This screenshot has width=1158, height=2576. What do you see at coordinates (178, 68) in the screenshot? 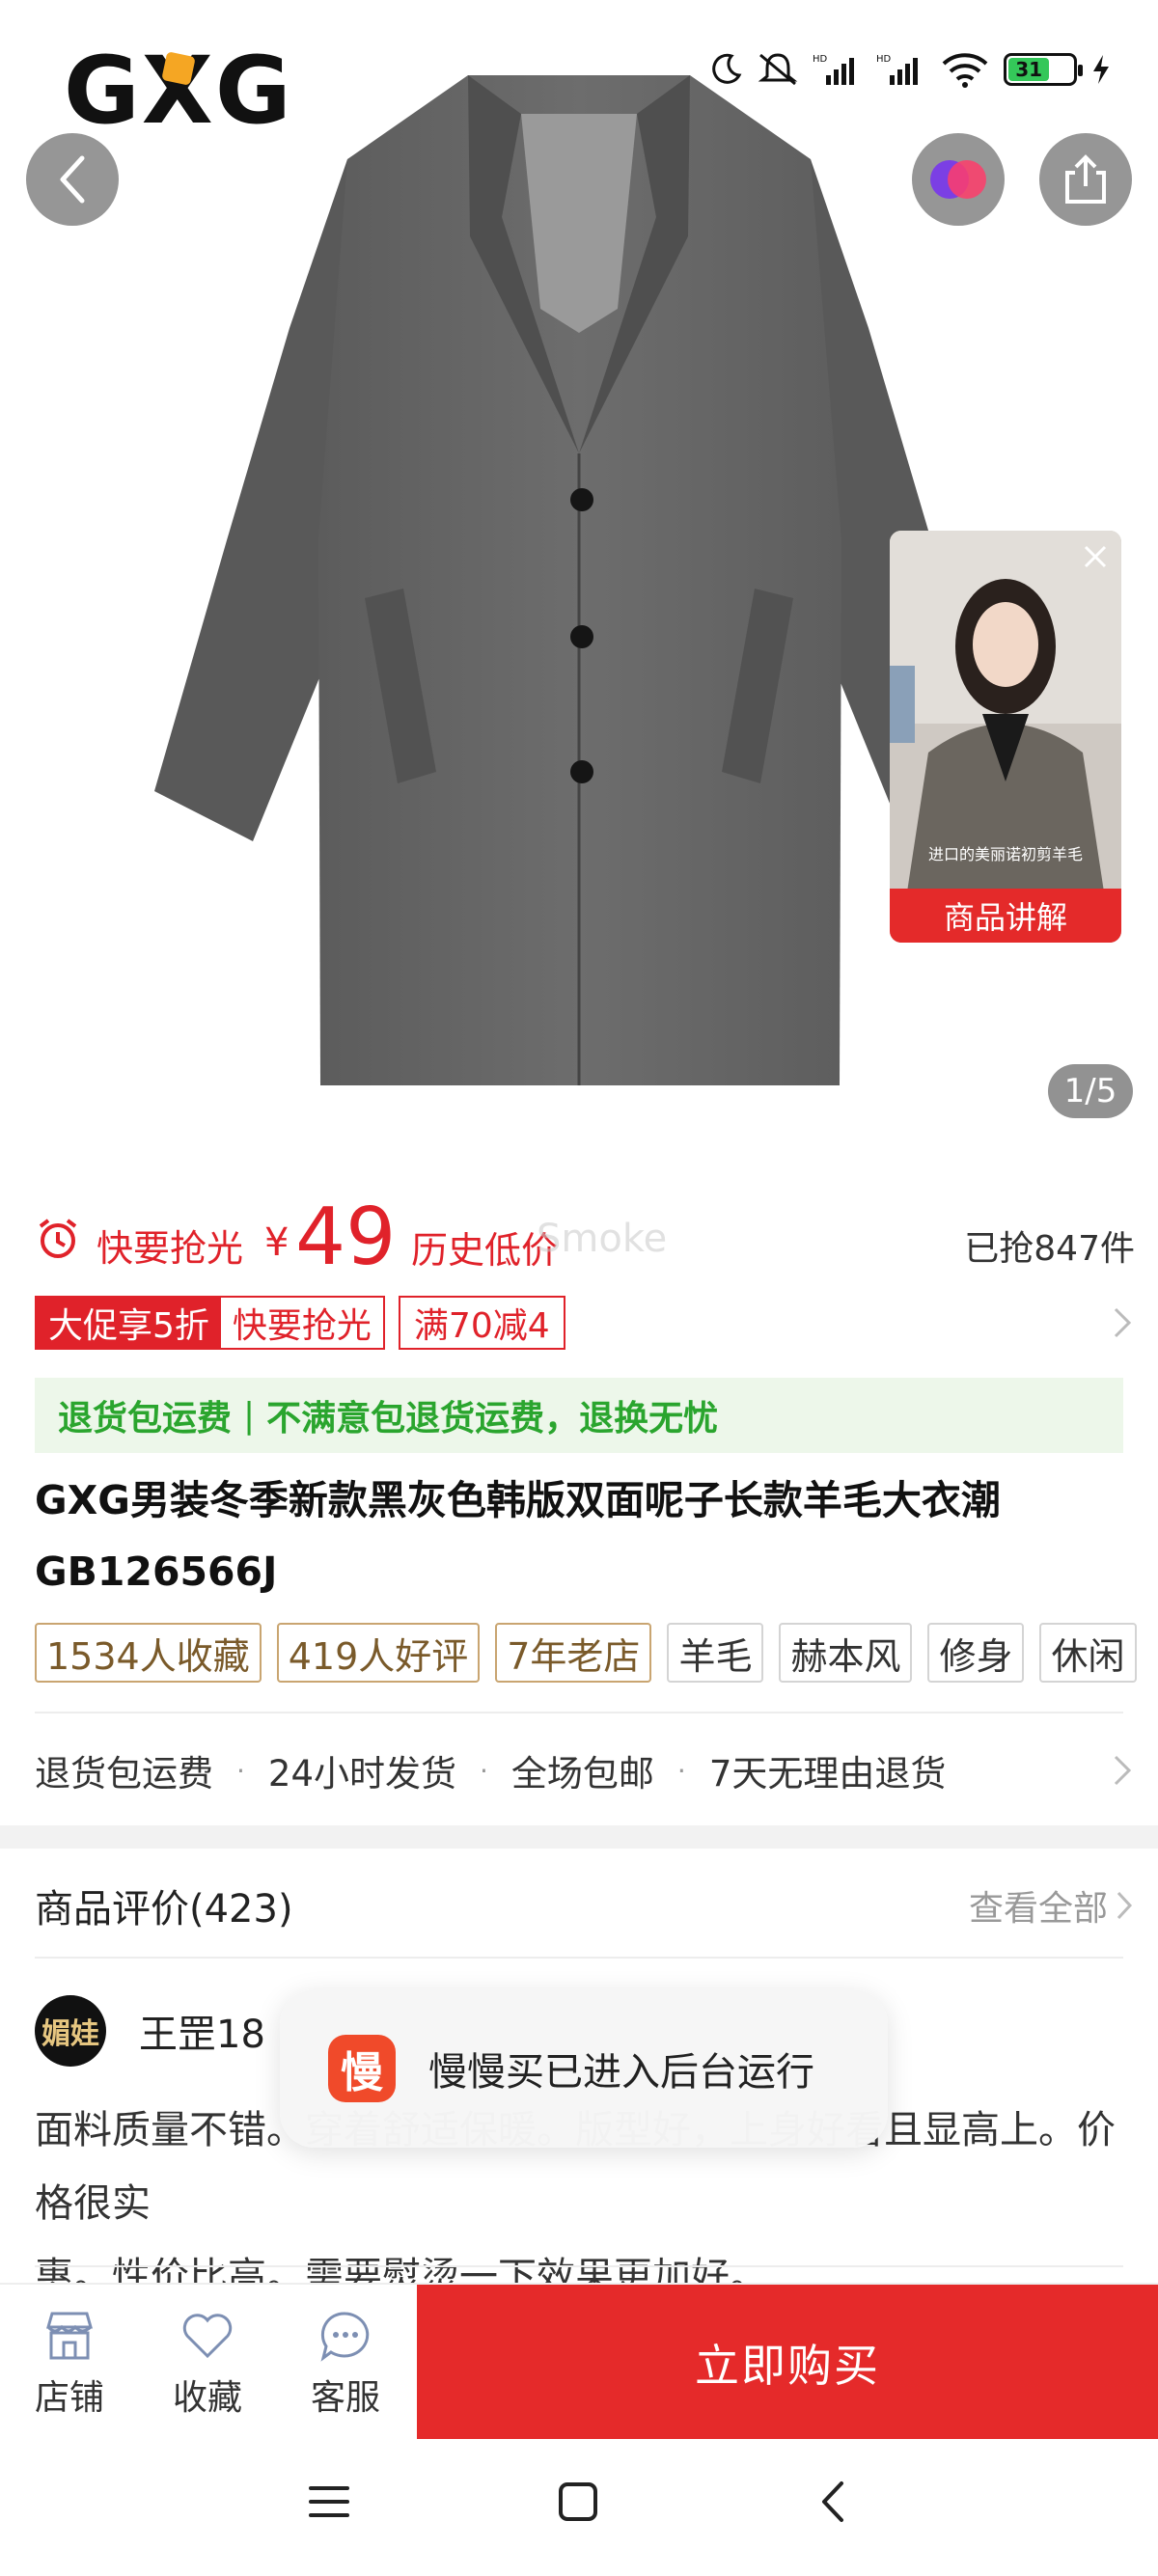
I see `logo-accent-icon` at bounding box center [178, 68].